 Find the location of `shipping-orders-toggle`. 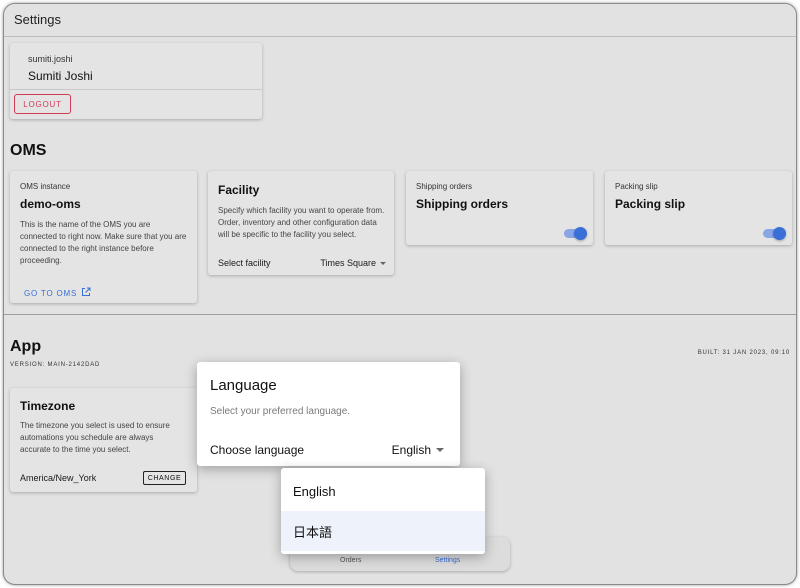

shipping-orders-toggle is located at coordinates (575, 233).